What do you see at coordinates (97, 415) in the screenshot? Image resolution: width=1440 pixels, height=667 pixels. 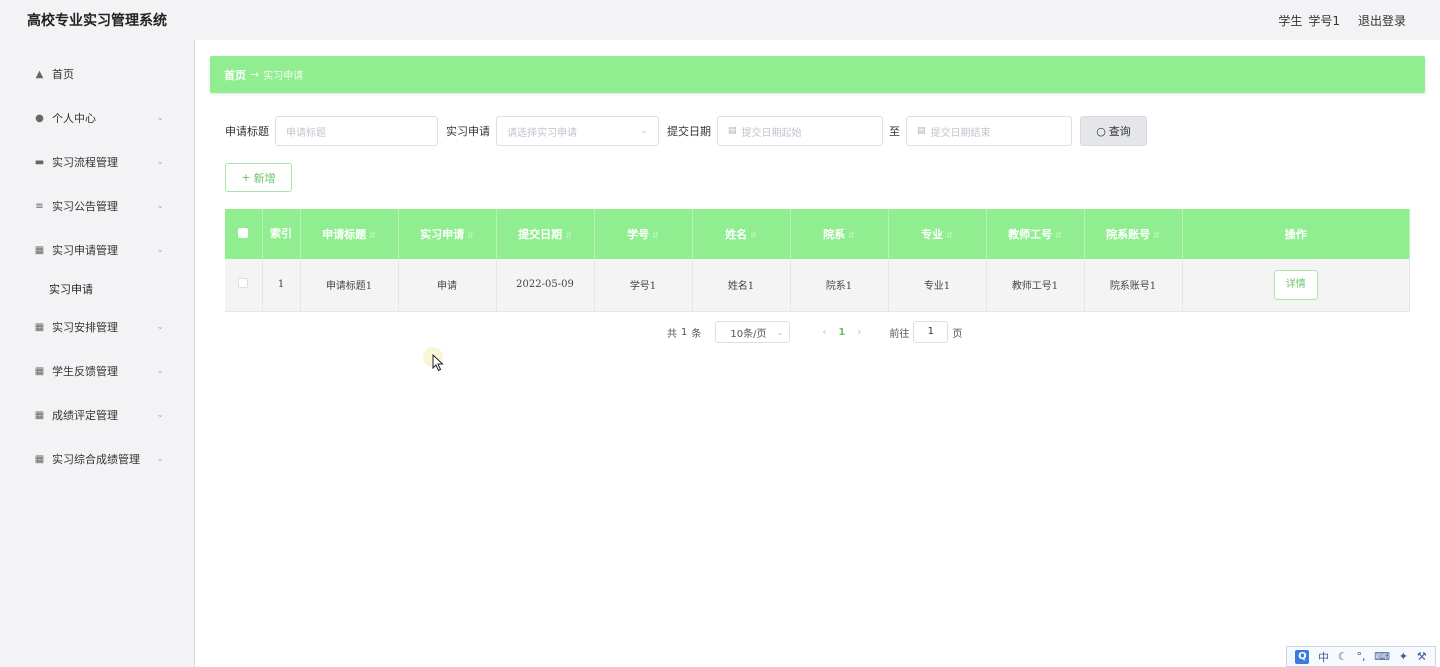 I see `sidebar-item-grading: ▦ 成绩评定管理 ⌄` at bounding box center [97, 415].